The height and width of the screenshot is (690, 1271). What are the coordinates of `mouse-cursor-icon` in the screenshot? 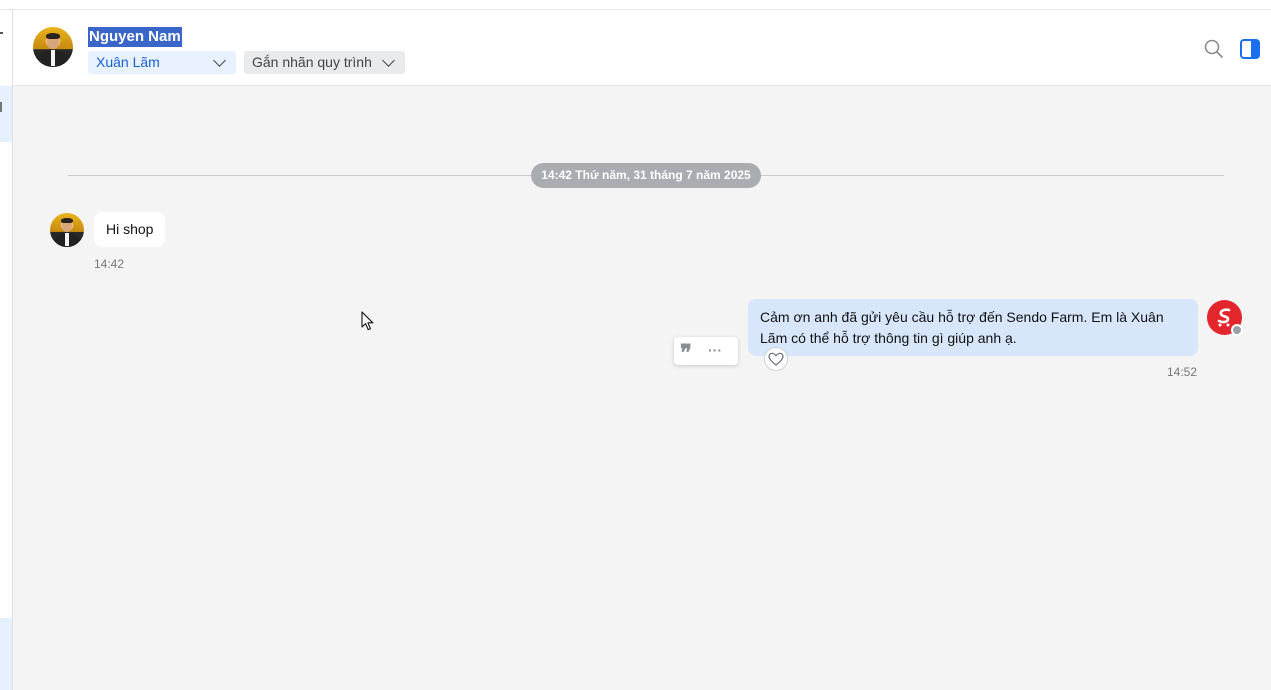 It's located at (367, 321).